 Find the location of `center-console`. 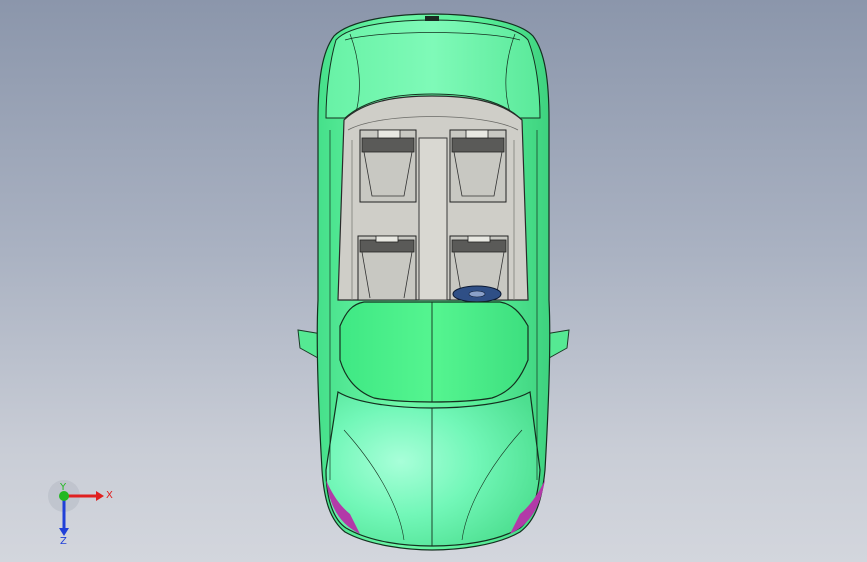

center-console is located at coordinates (433, 219).